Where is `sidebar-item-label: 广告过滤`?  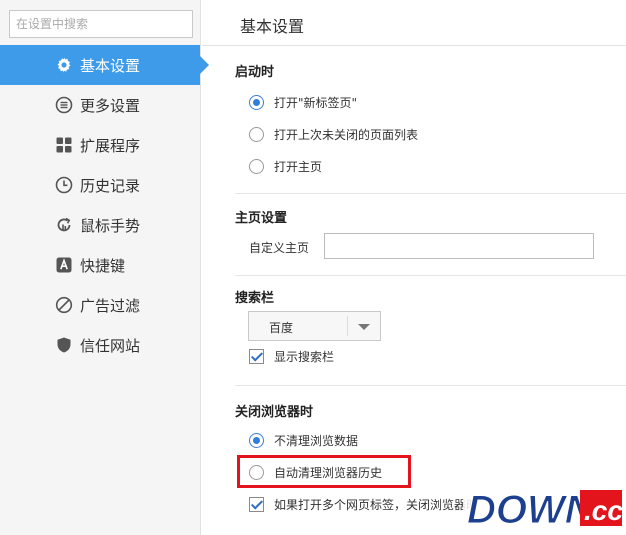
sidebar-item-label: 广告过滤 is located at coordinates (110, 305).